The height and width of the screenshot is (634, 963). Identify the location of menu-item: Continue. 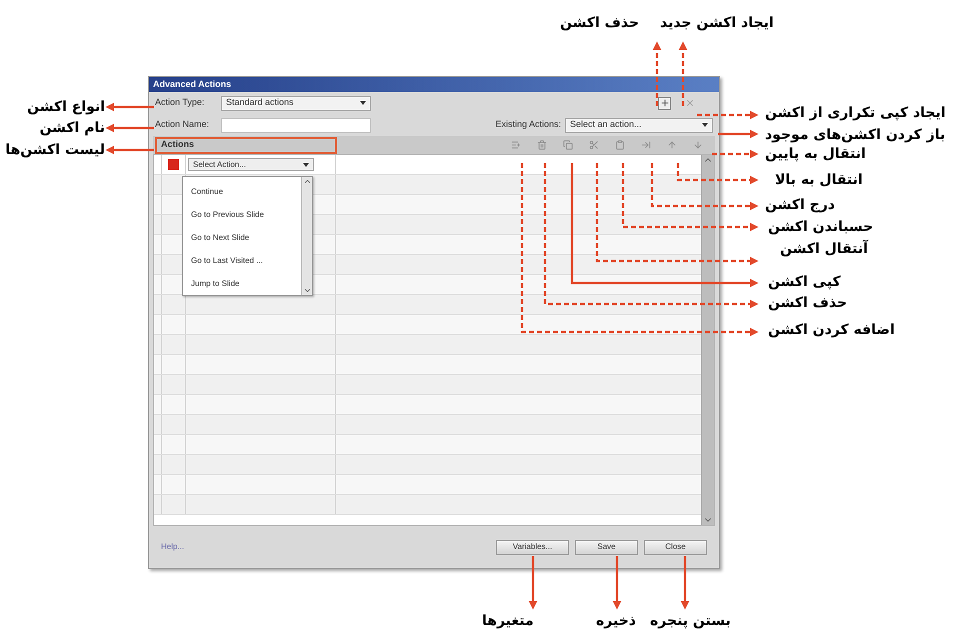
(242, 191).